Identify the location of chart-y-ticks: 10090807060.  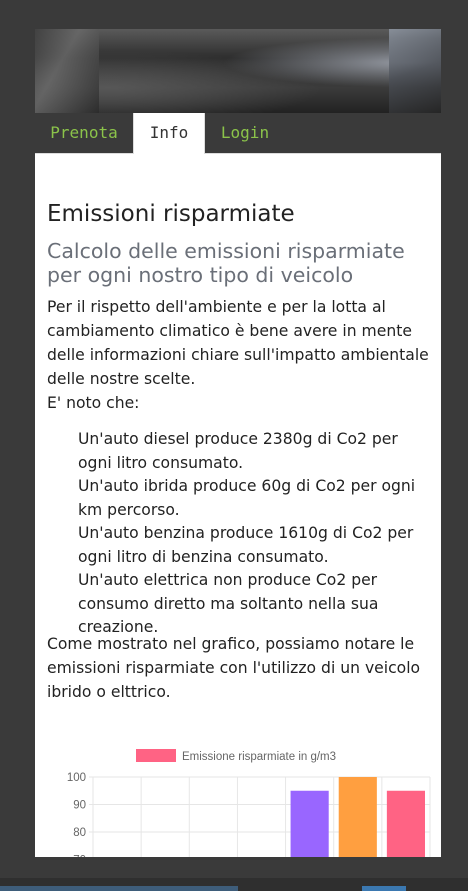
(76, 814).